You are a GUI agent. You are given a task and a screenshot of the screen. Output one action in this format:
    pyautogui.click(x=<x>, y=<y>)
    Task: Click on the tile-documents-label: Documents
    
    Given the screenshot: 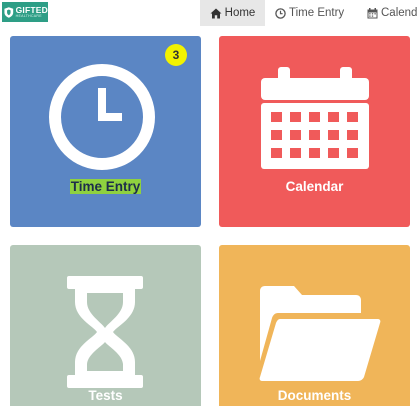 What is the action you would take?
    pyautogui.click(x=314, y=395)
    